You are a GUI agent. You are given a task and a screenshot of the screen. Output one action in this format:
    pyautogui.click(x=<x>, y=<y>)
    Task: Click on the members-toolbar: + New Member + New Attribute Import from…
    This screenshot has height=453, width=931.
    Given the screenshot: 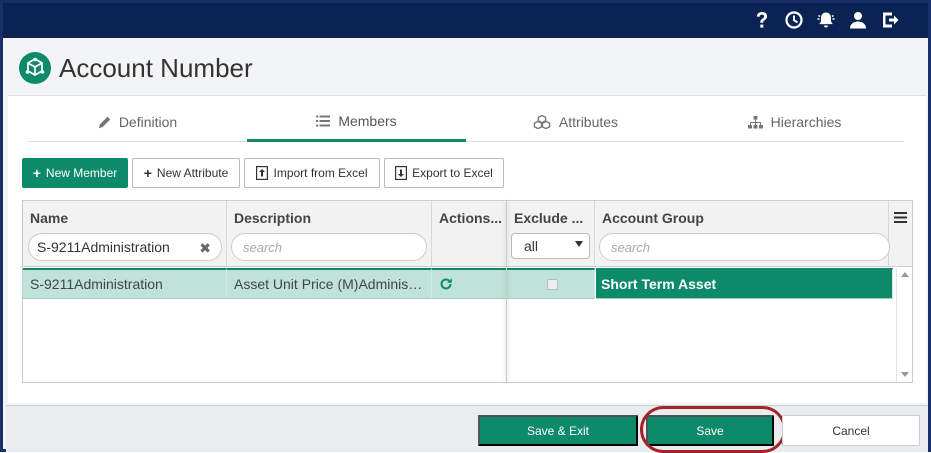 What is the action you would take?
    pyautogui.click(x=263, y=173)
    